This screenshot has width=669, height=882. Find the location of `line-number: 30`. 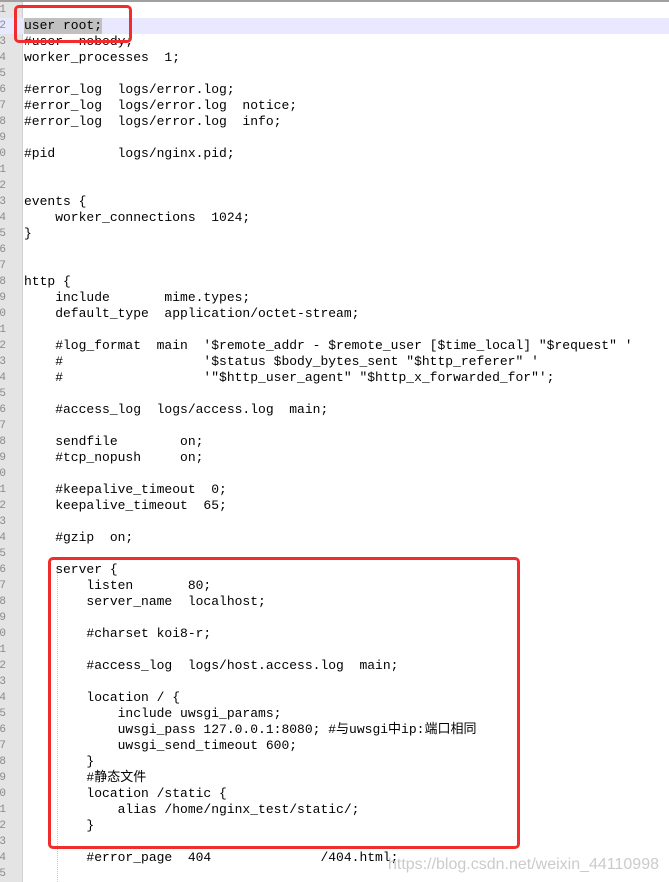

line-number: 30 is located at coordinates (3, 474).